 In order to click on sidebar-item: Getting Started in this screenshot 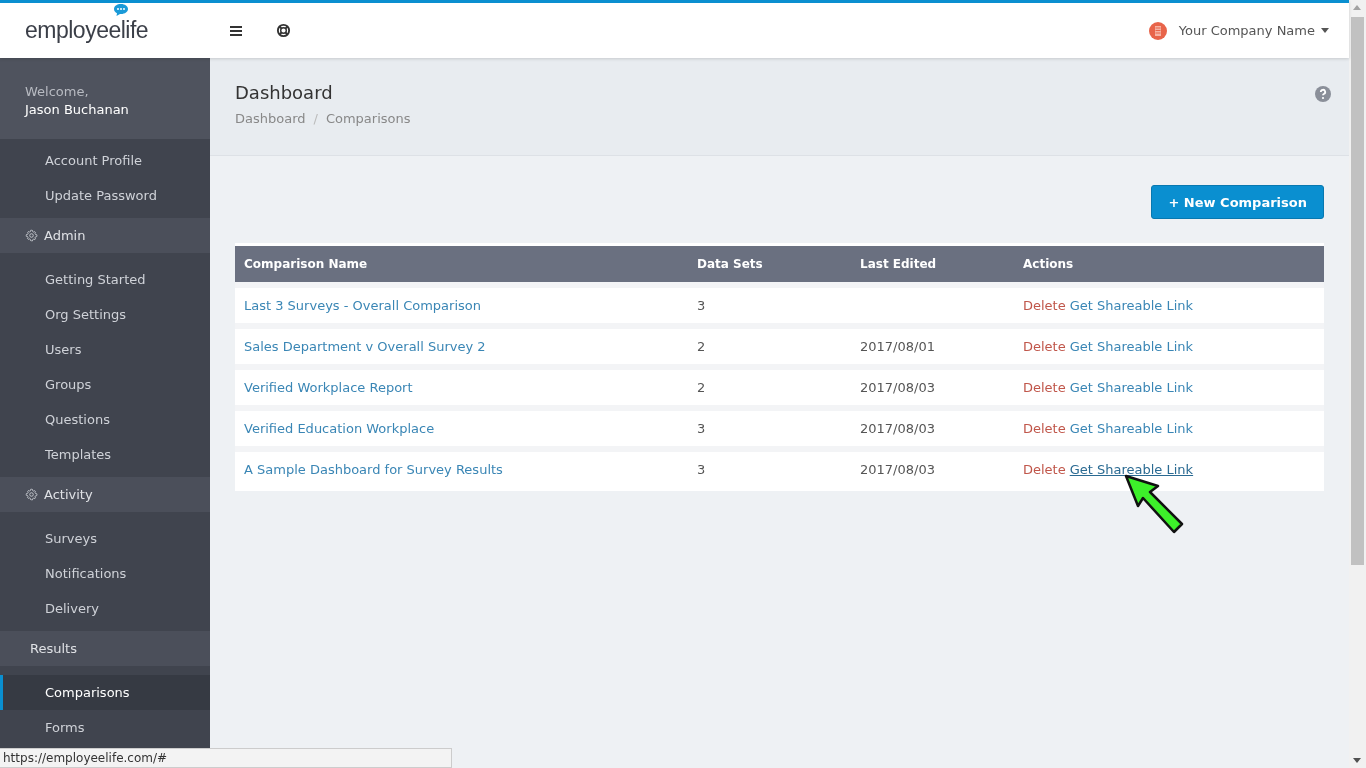, I will do `click(105, 279)`.